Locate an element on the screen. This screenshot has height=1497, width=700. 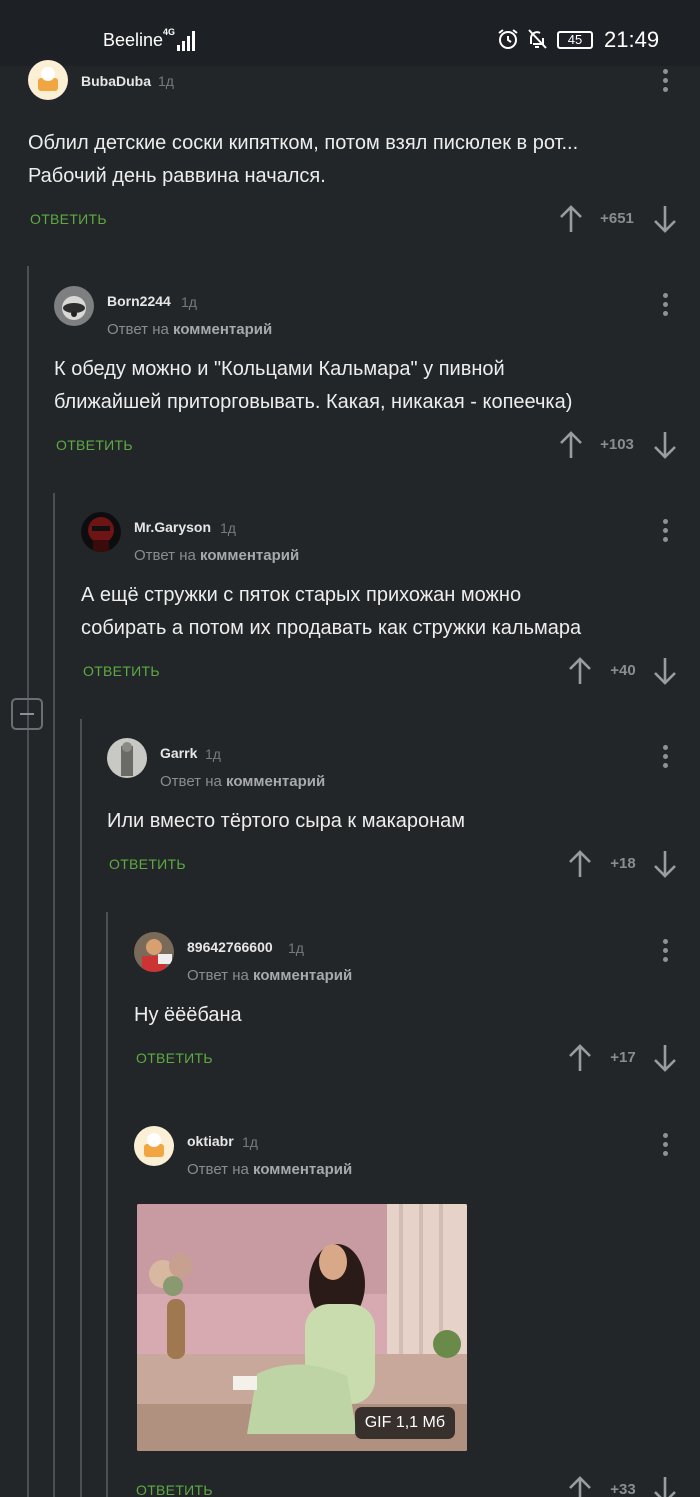
gif-size-badge: GIF 1,1 Мб is located at coordinates (404, 1423).